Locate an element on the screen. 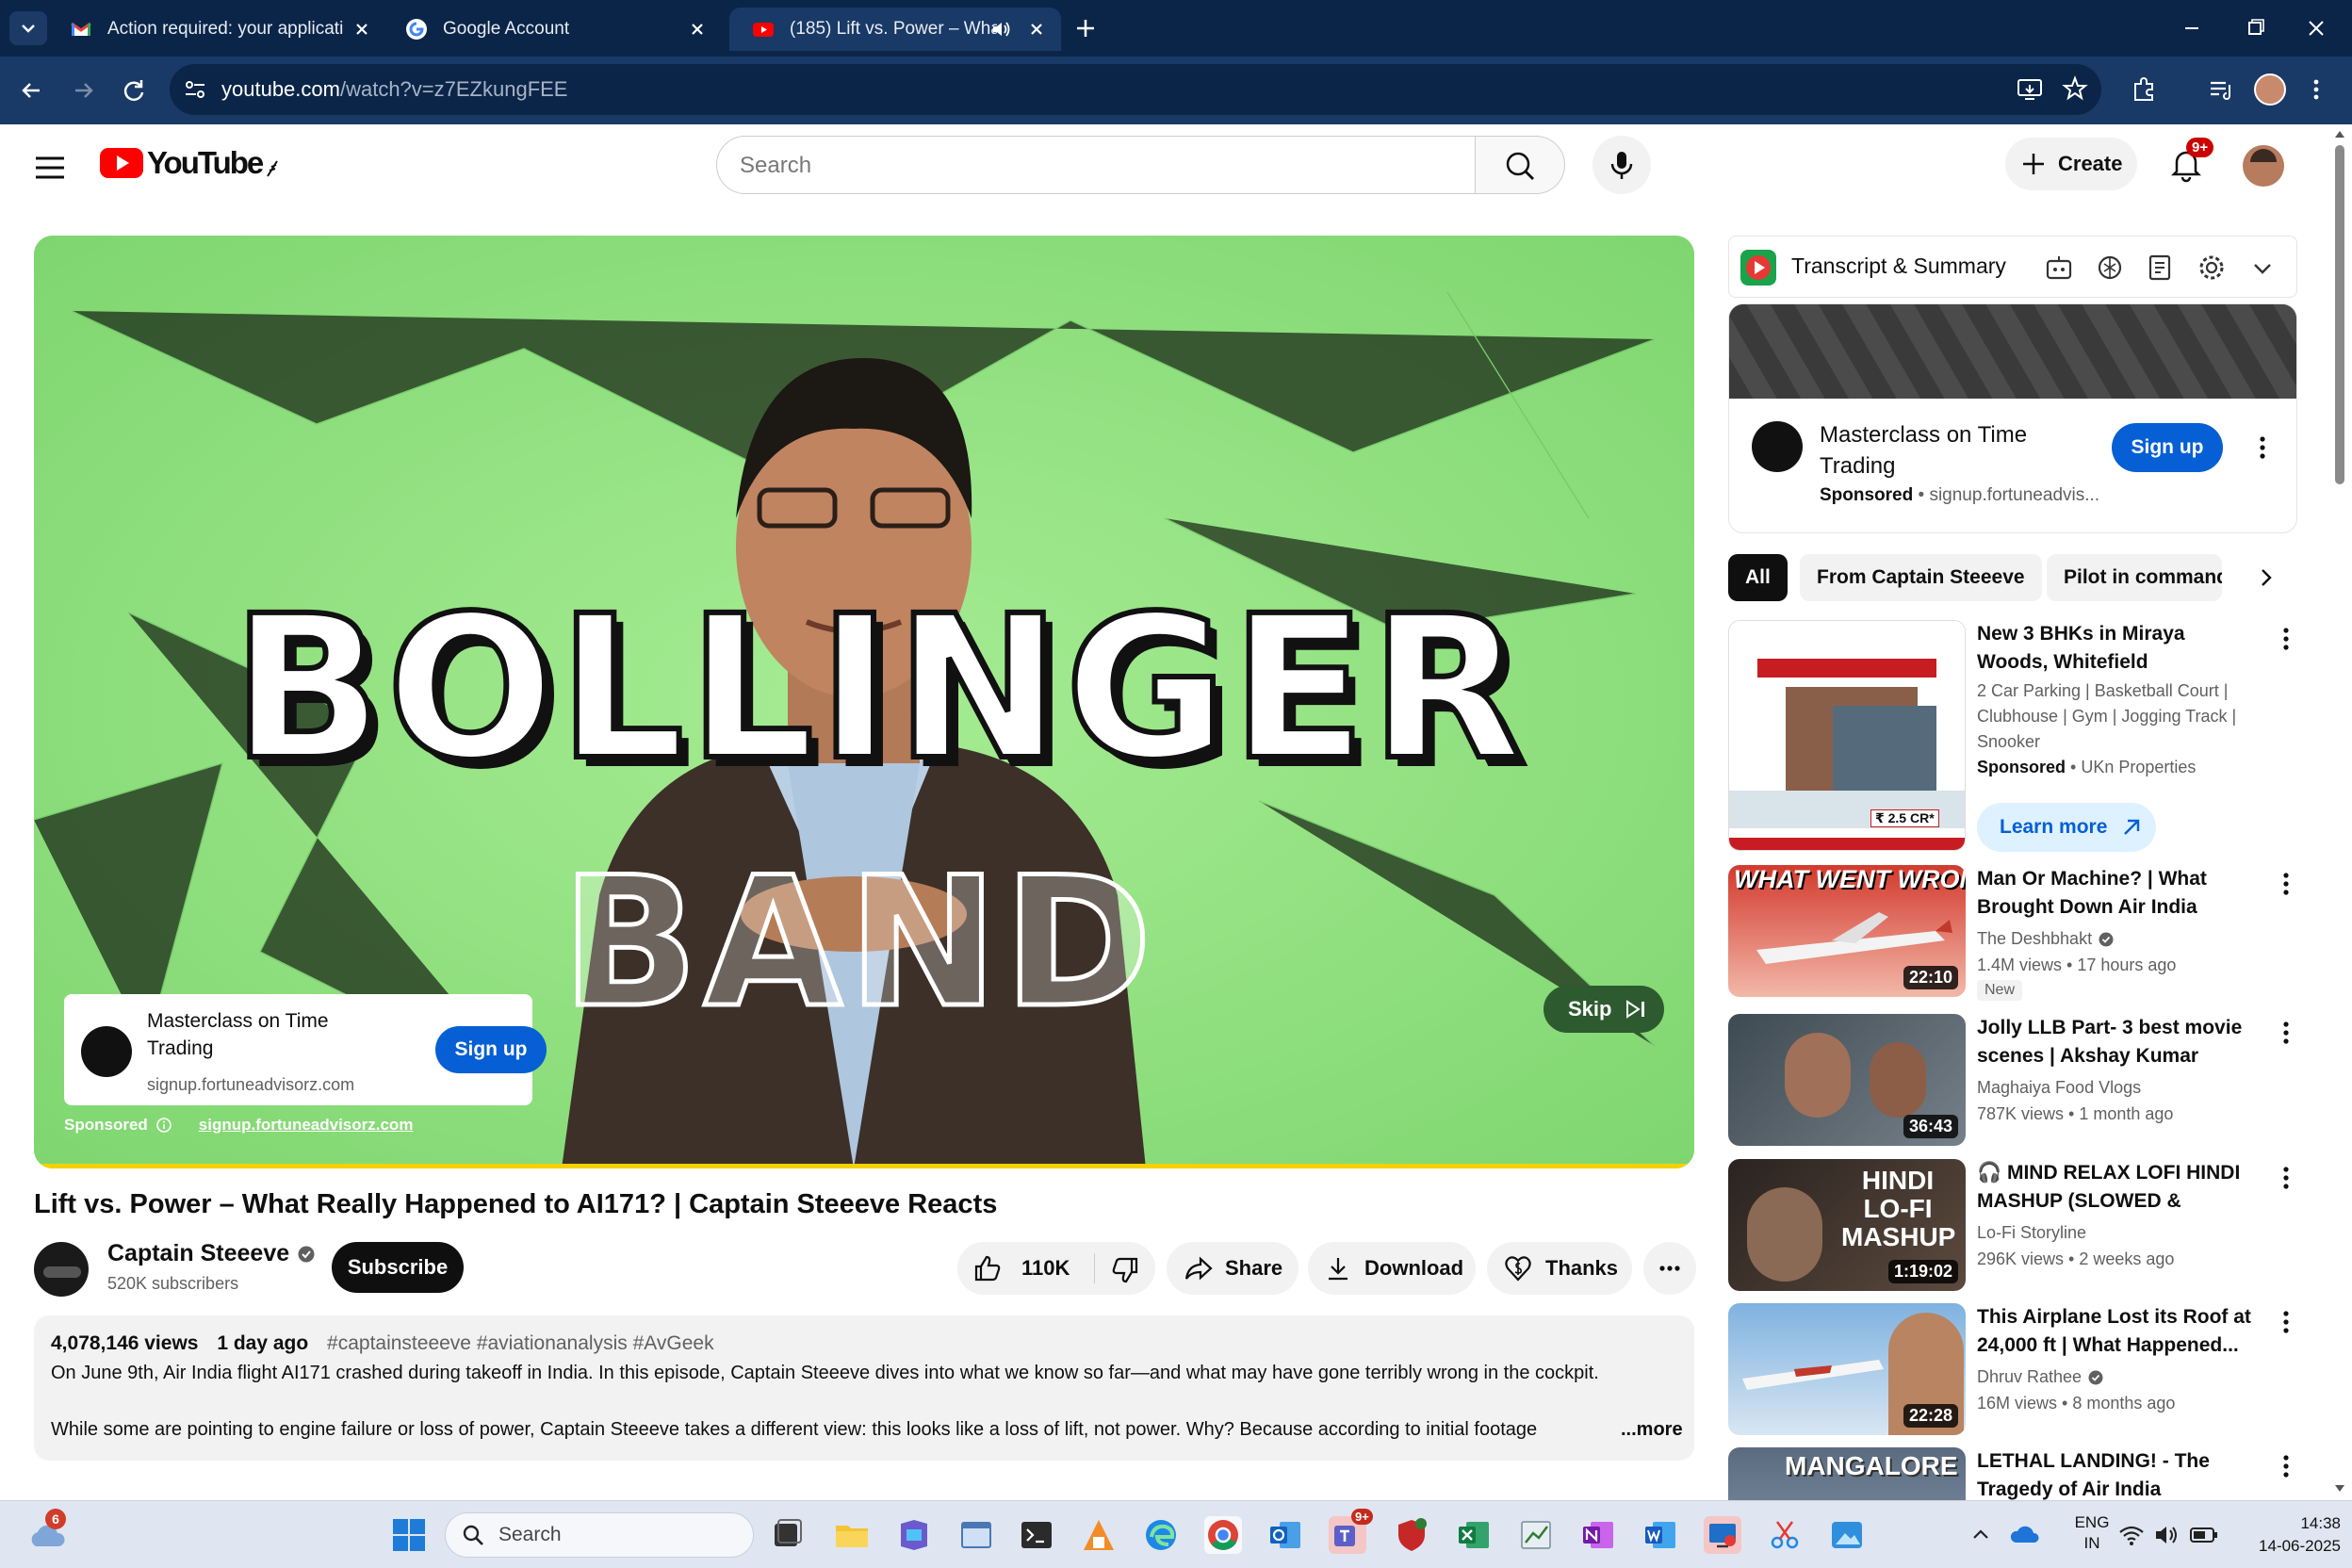 The image size is (2352, 1568). thanks-button: Thanks is located at coordinates (1559, 1269).